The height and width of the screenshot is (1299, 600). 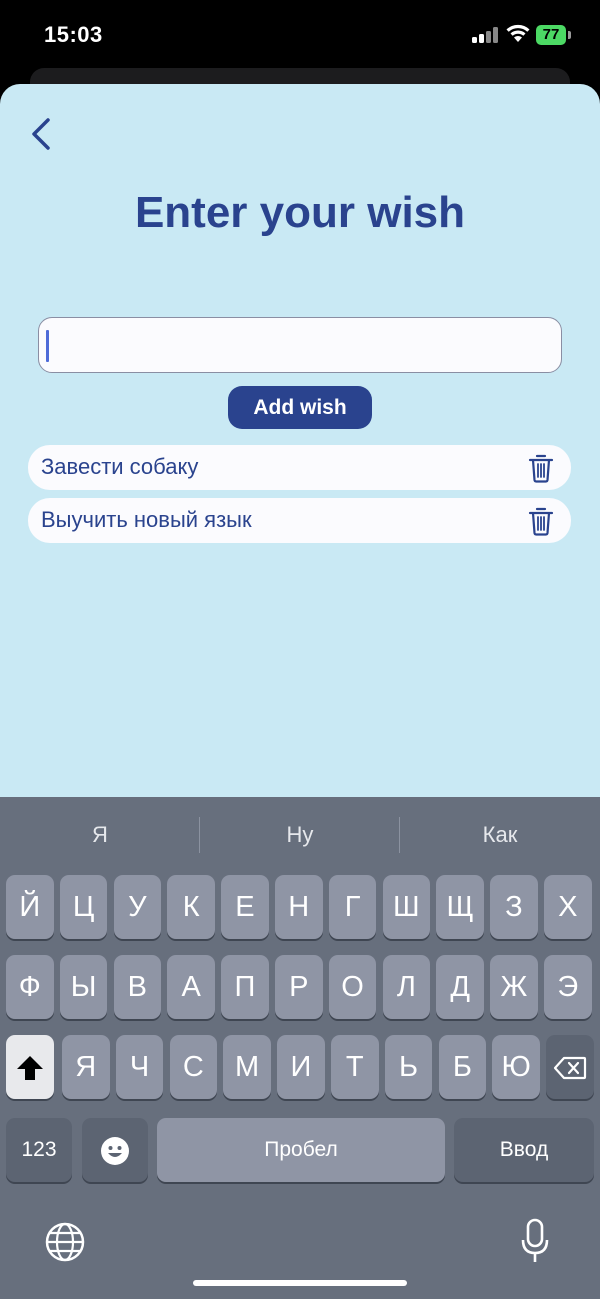 What do you see at coordinates (460, 987) in the screenshot?
I see `key-2-9: Д` at bounding box center [460, 987].